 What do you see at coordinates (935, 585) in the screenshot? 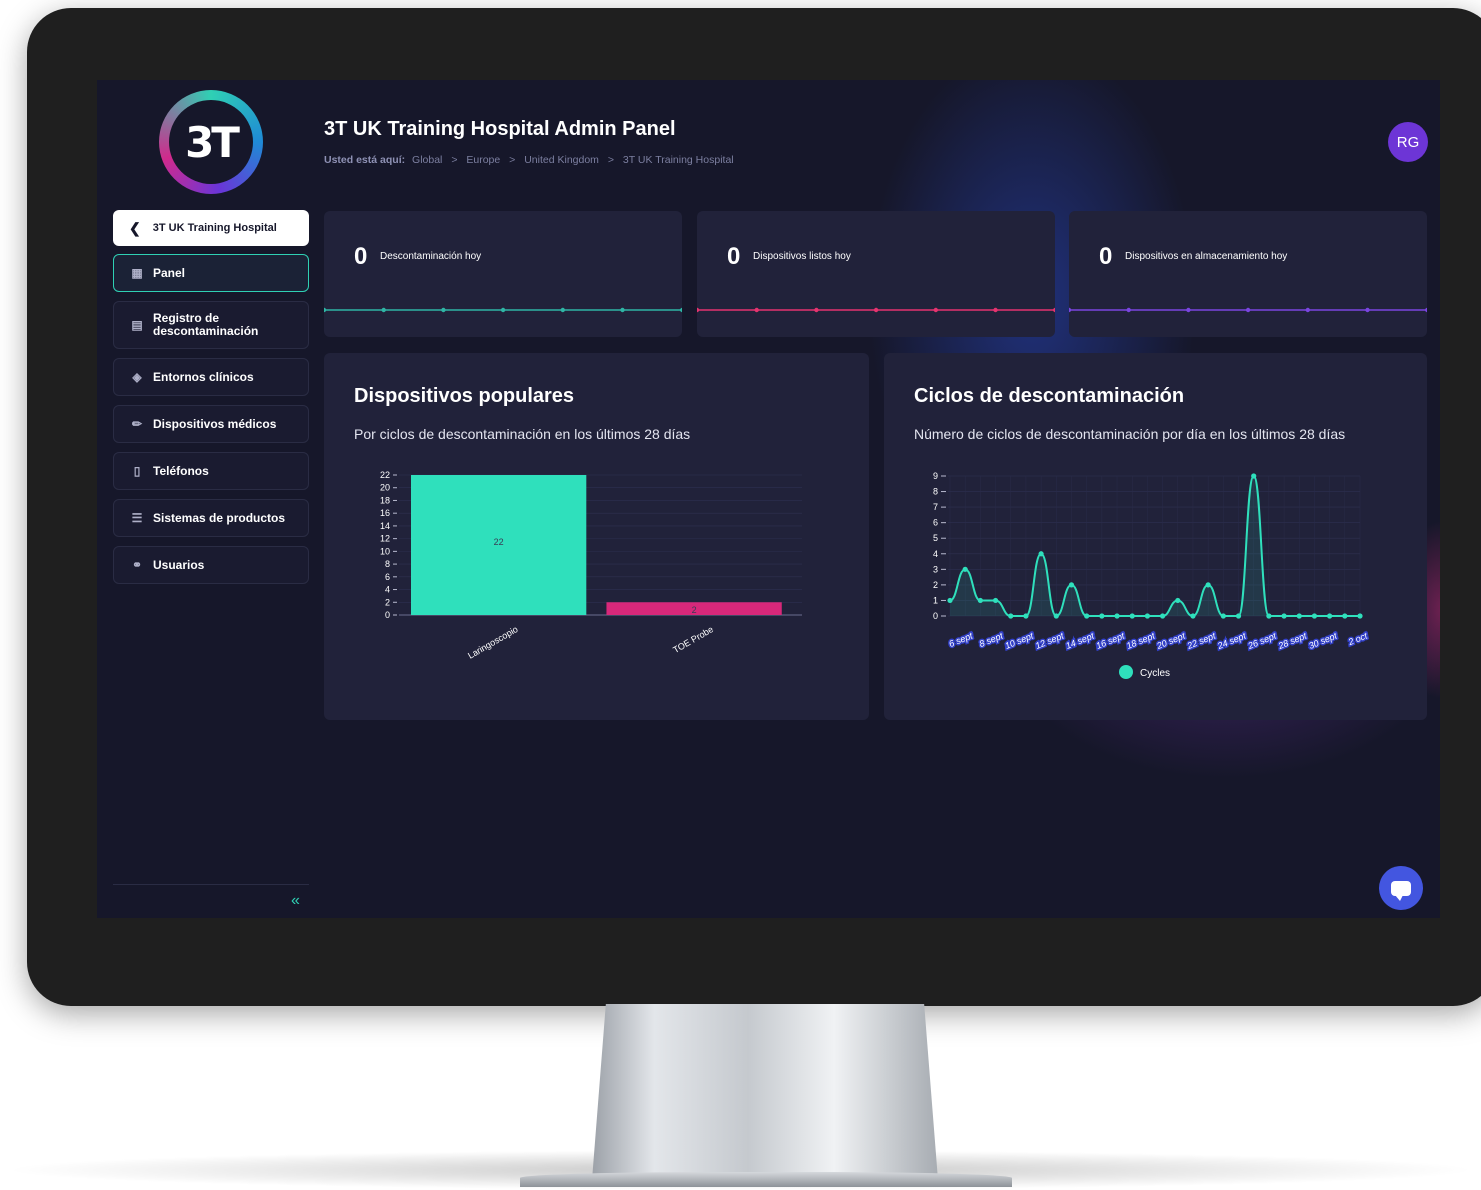
I see `y-tick-label: 2` at bounding box center [935, 585].